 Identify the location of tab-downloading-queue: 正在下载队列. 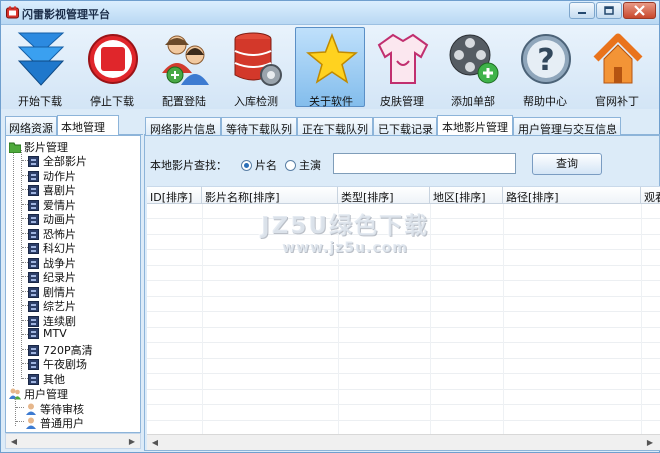
(335, 126).